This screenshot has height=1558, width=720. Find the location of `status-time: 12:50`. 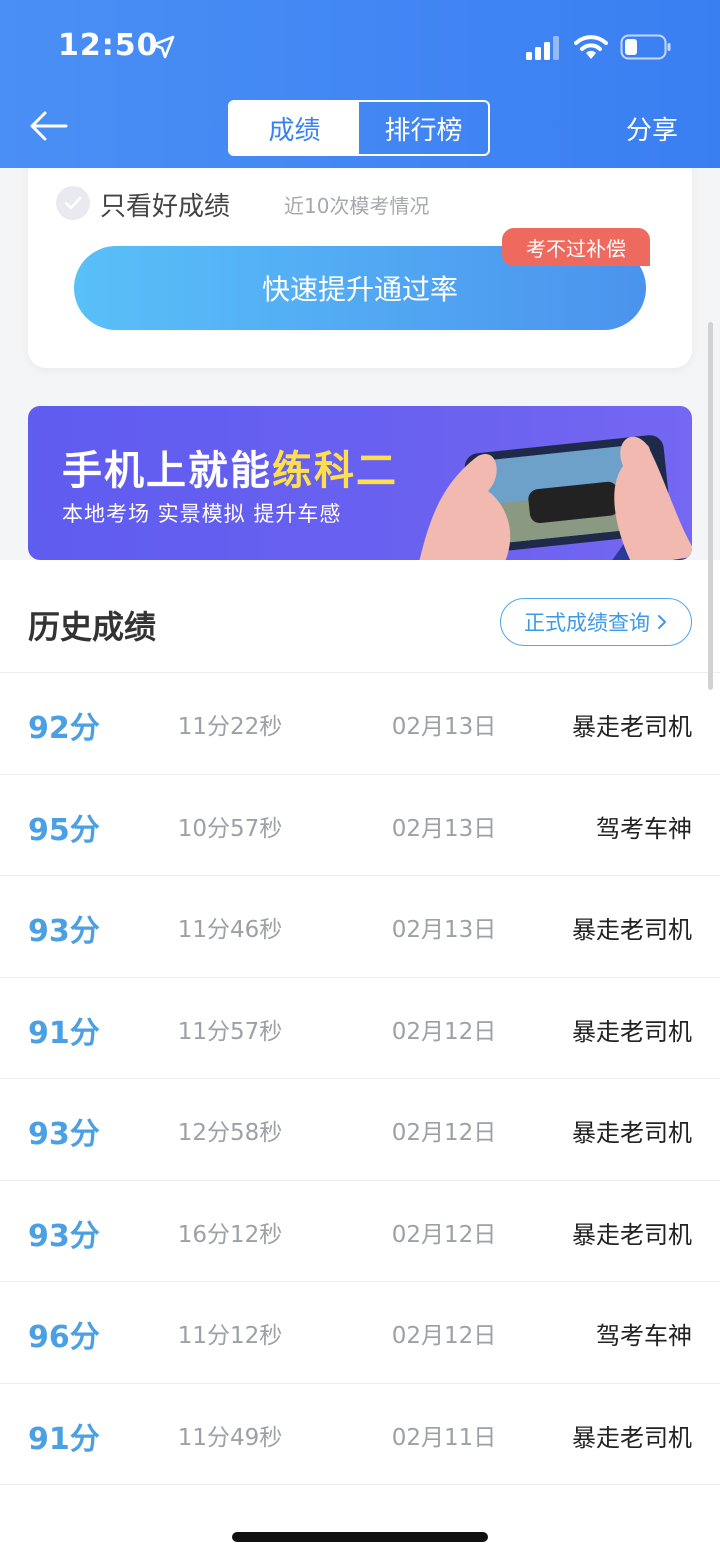

status-time: 12:50 is located at coordinates (108, 45).